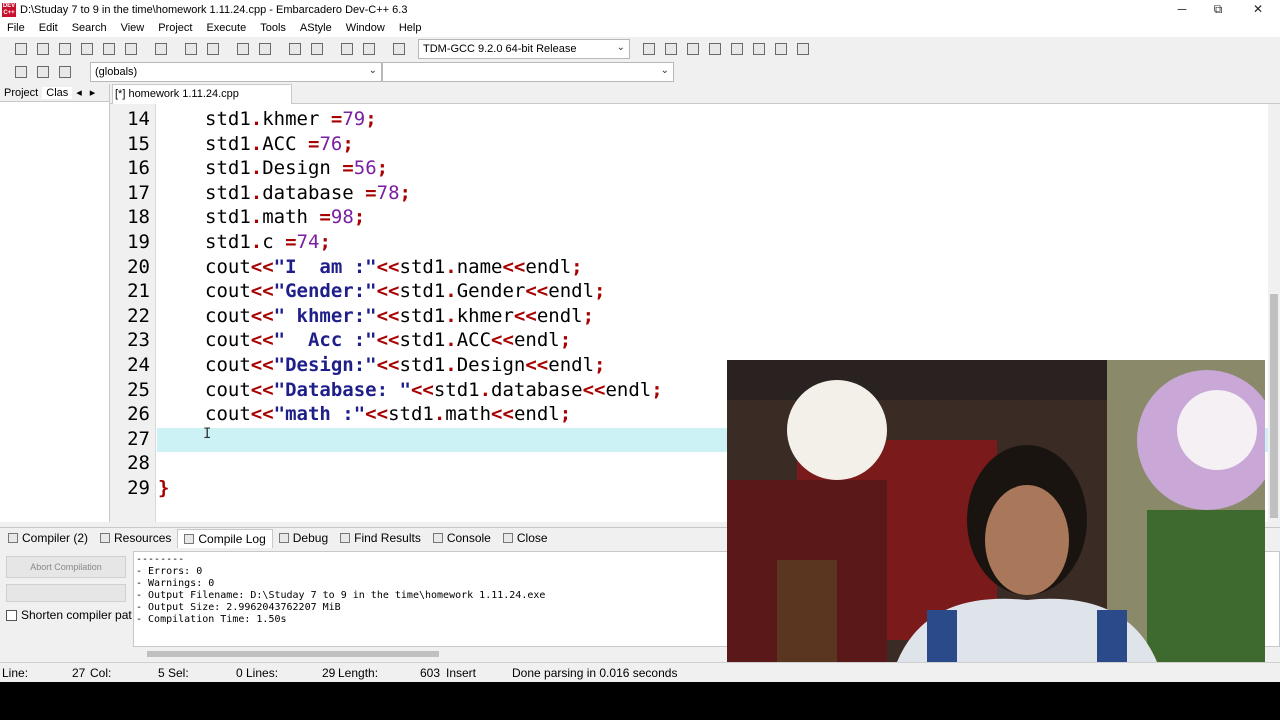  I want to click on status-col-label: Col:, so click(101, 673).